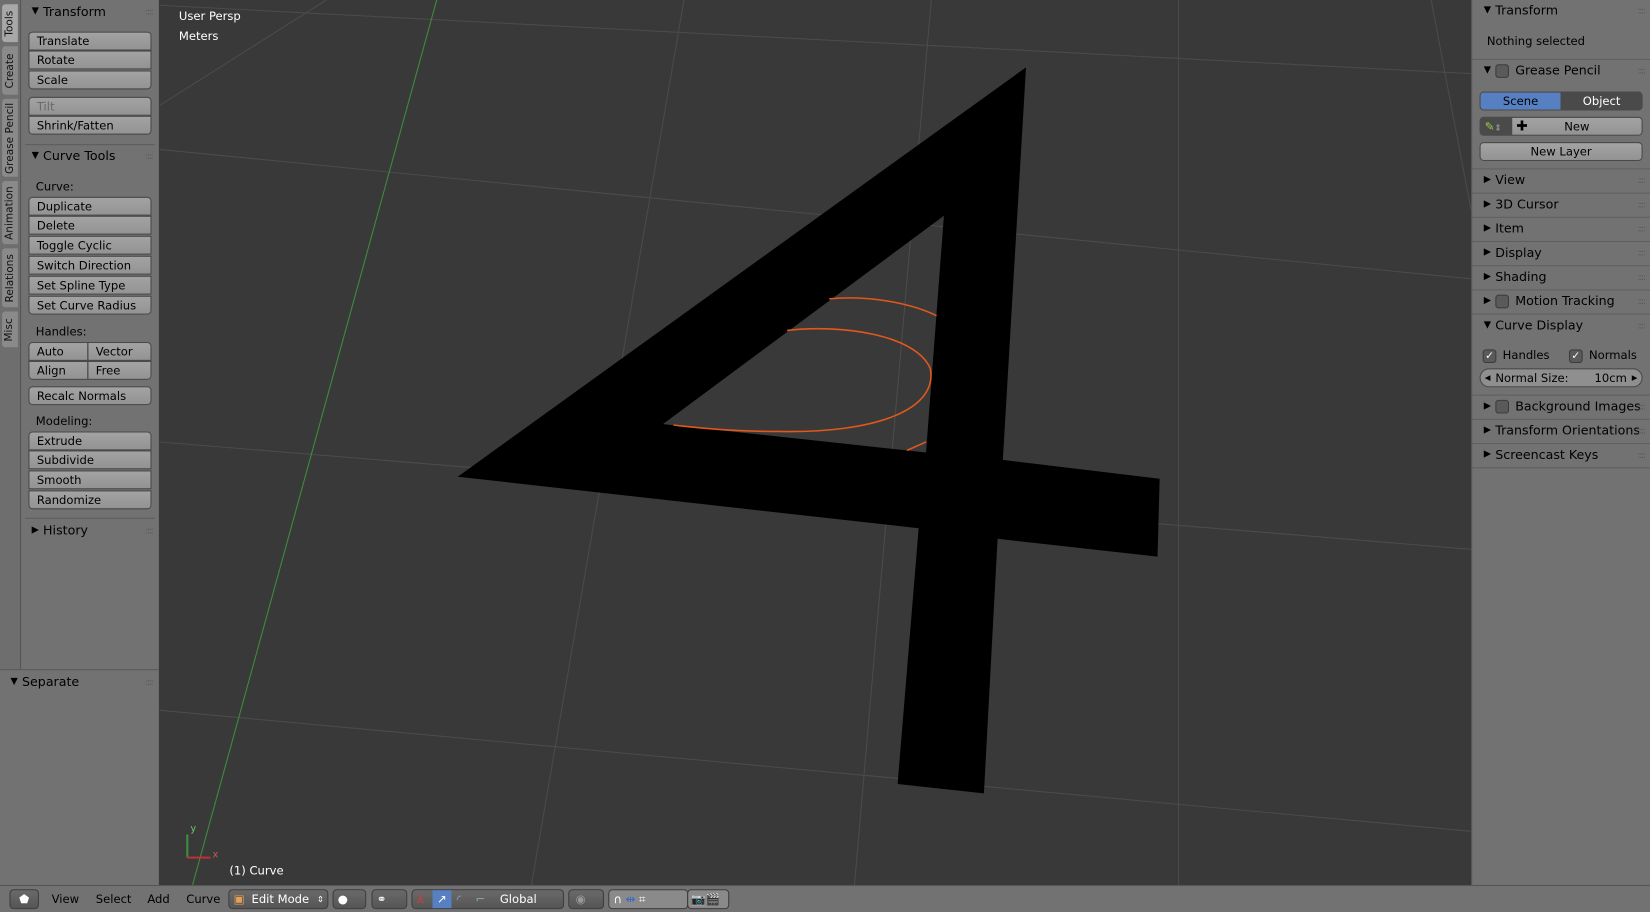 Image resolution: width=1650 pixels, height=912 pixels. Describe the element at coordinates (1567, 300) in the screenshot. I see `panel-motion-tracking-header: ▶ Motion Tracking::::` at that location.